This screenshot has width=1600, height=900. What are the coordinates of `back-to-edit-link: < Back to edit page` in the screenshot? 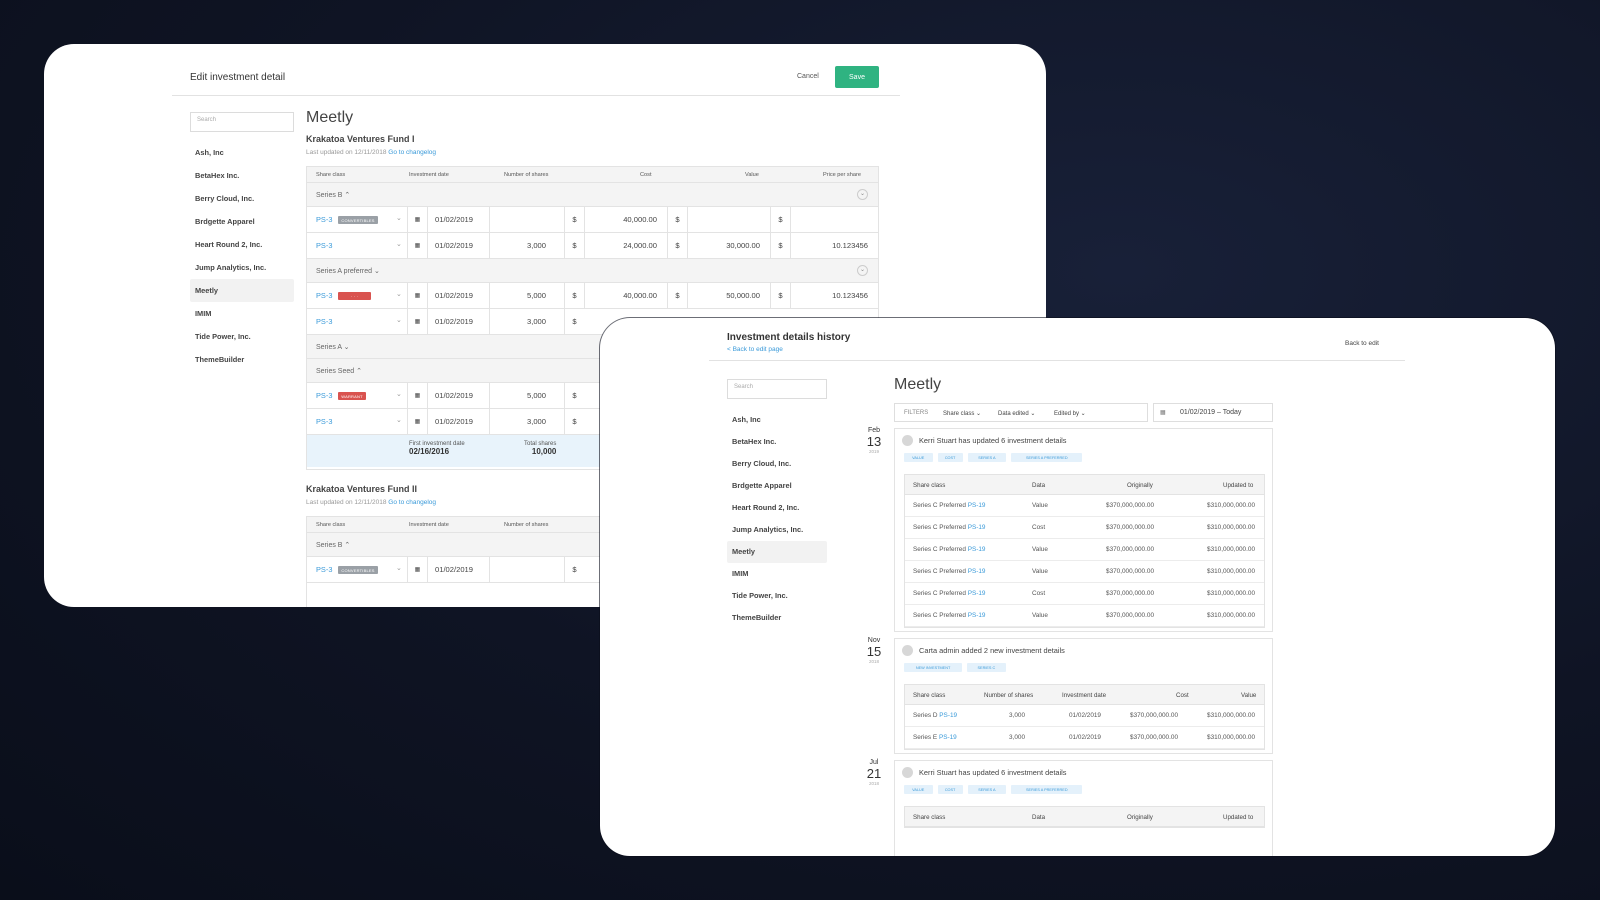 It's located at (755, 349).